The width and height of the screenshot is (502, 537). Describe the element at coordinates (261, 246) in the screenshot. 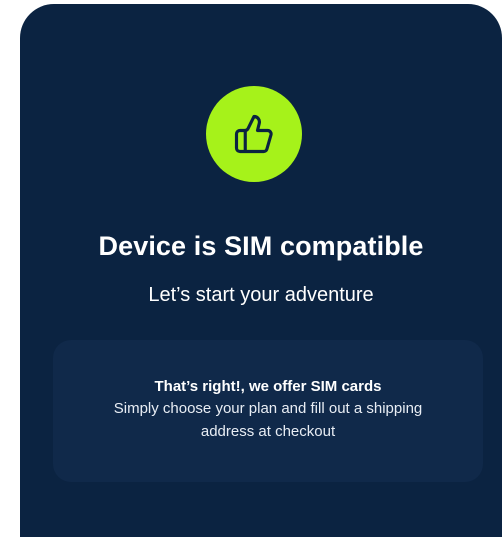

I see `page-title: Device is SIM compatible` at that location.